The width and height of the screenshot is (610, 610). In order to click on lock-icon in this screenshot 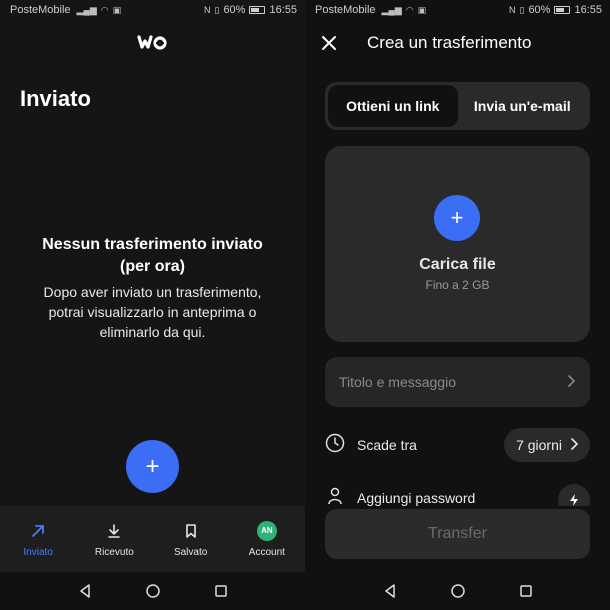, I will do `click(335, 496)`.